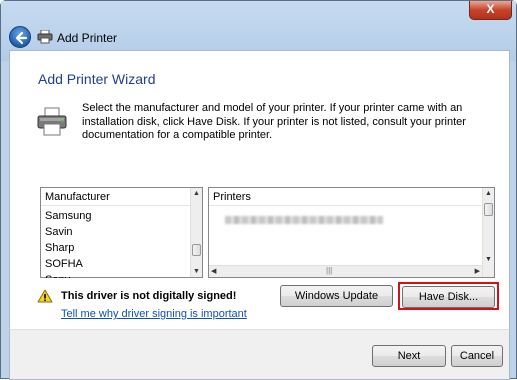  Describe the element at coordinates (97, 79) in the screenshot. I see `wizard-heading: Add Printer Wizard` at that location.